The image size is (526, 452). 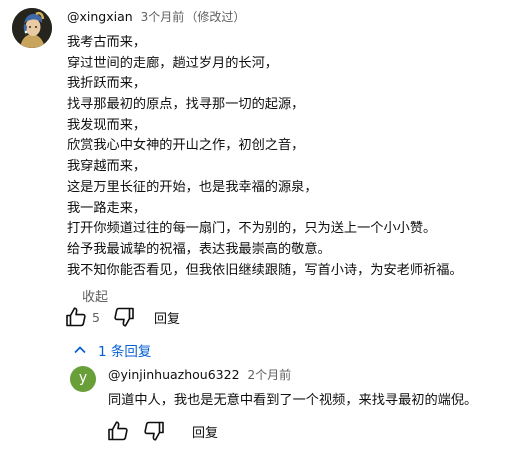 What do you see at coordinates (265, 270) in the screenshot?
I see `comment-line: 我不知你能否看见，但我依旧继续跟随，写首小诗，为安老师祈福。` at bounding box center [265, 270].